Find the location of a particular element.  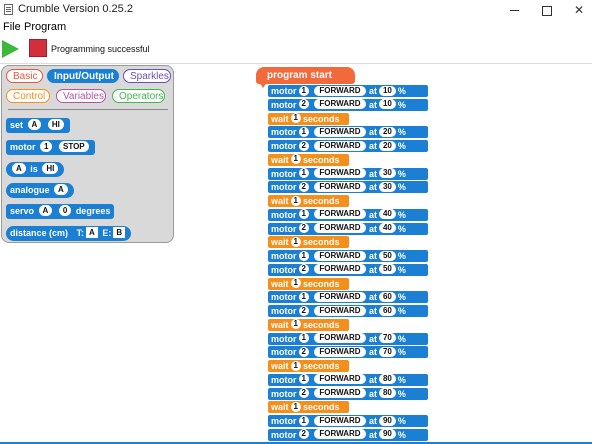

motor-block: motor 1 FORWARD at 80% is located at coordinates (348, 379).